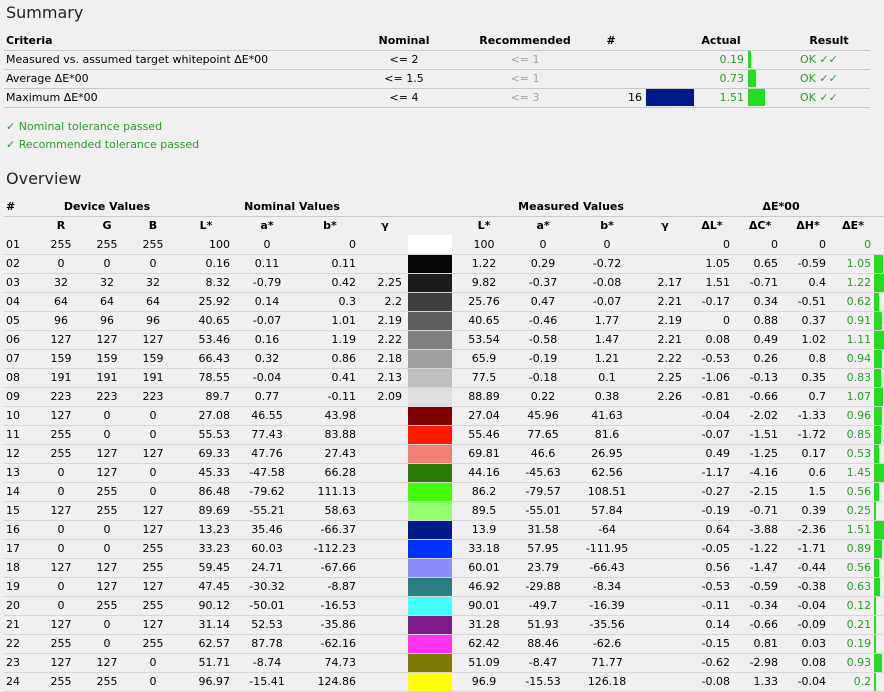 Image resolution: width=884 pixels, height=692 pixels. I want to click on delta-l: -0.81, so click(712, 397).